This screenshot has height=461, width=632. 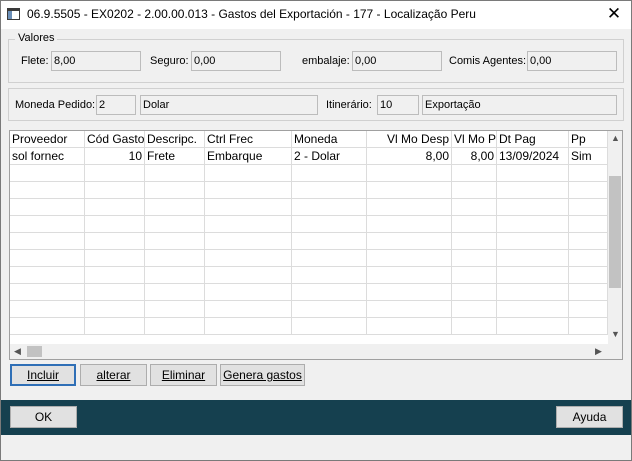 I want to click on table-cell: Sim, so click(x=588, y=156).